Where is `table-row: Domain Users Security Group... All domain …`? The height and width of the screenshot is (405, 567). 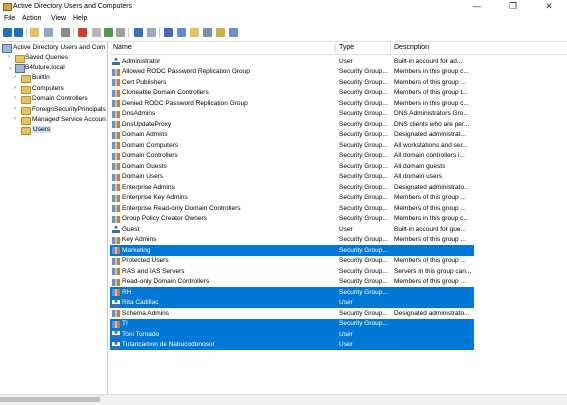
table-row: Domain Users Security Group... All domain … is located at coordinates (292, 177).